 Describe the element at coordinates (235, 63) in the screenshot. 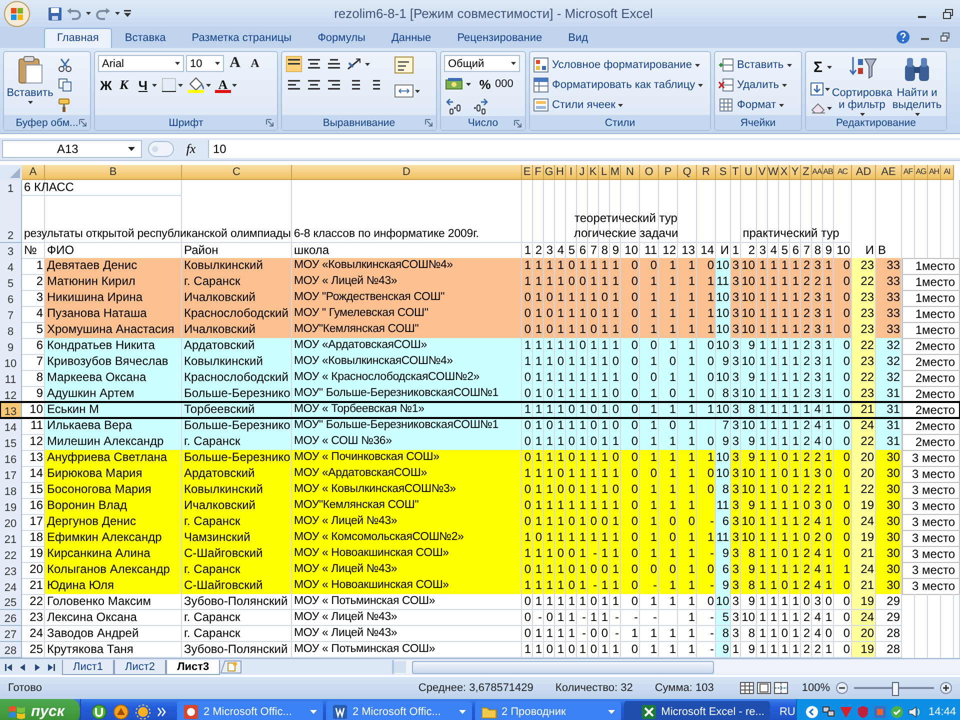

I see `grow-font-button: A` at that location.